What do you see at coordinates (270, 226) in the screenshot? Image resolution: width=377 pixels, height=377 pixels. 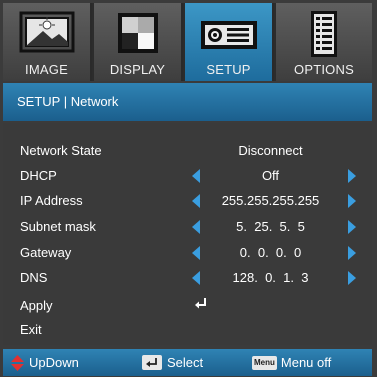 I see `subnet-mask-value: 5. 25. 5. 5` at bounding box center [270, 226].